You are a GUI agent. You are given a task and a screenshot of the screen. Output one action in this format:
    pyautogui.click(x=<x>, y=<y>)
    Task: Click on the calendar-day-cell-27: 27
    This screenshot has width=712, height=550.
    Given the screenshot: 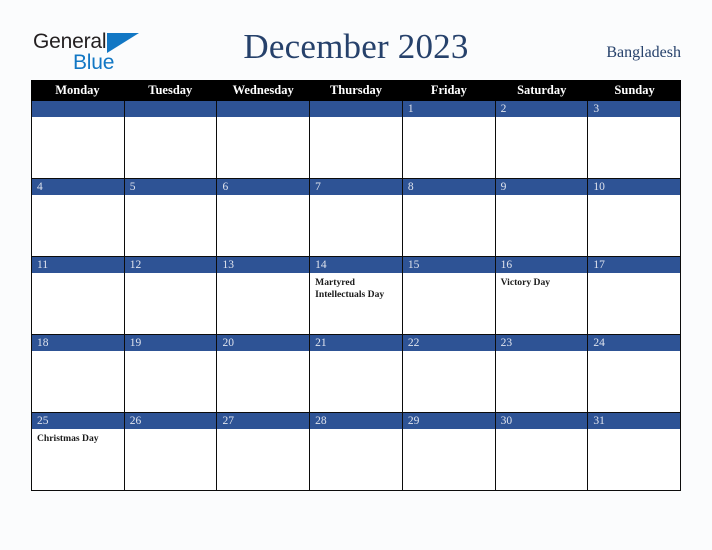 What is the action you would take?
    pyautogui.click(x=264, y=451)
    